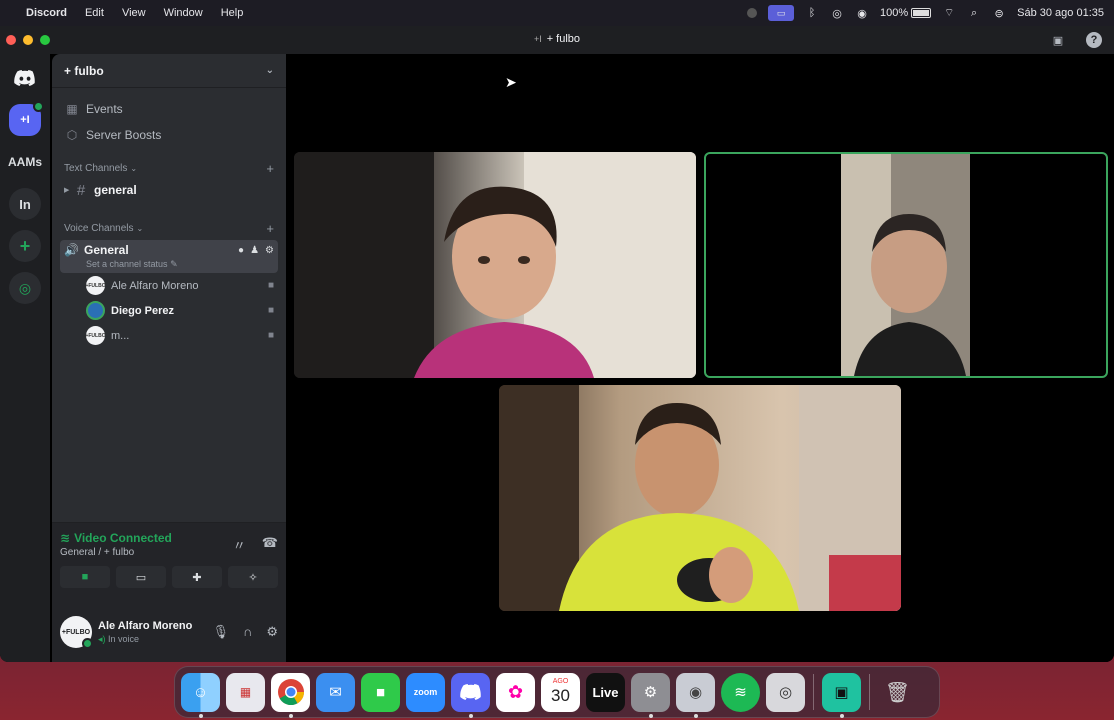 The image size is (1114, 720). What do you see at coordinates (862, 13) in the screenshot?
I see `airdrop-icon: ◉` at bounding box center [862, 13].